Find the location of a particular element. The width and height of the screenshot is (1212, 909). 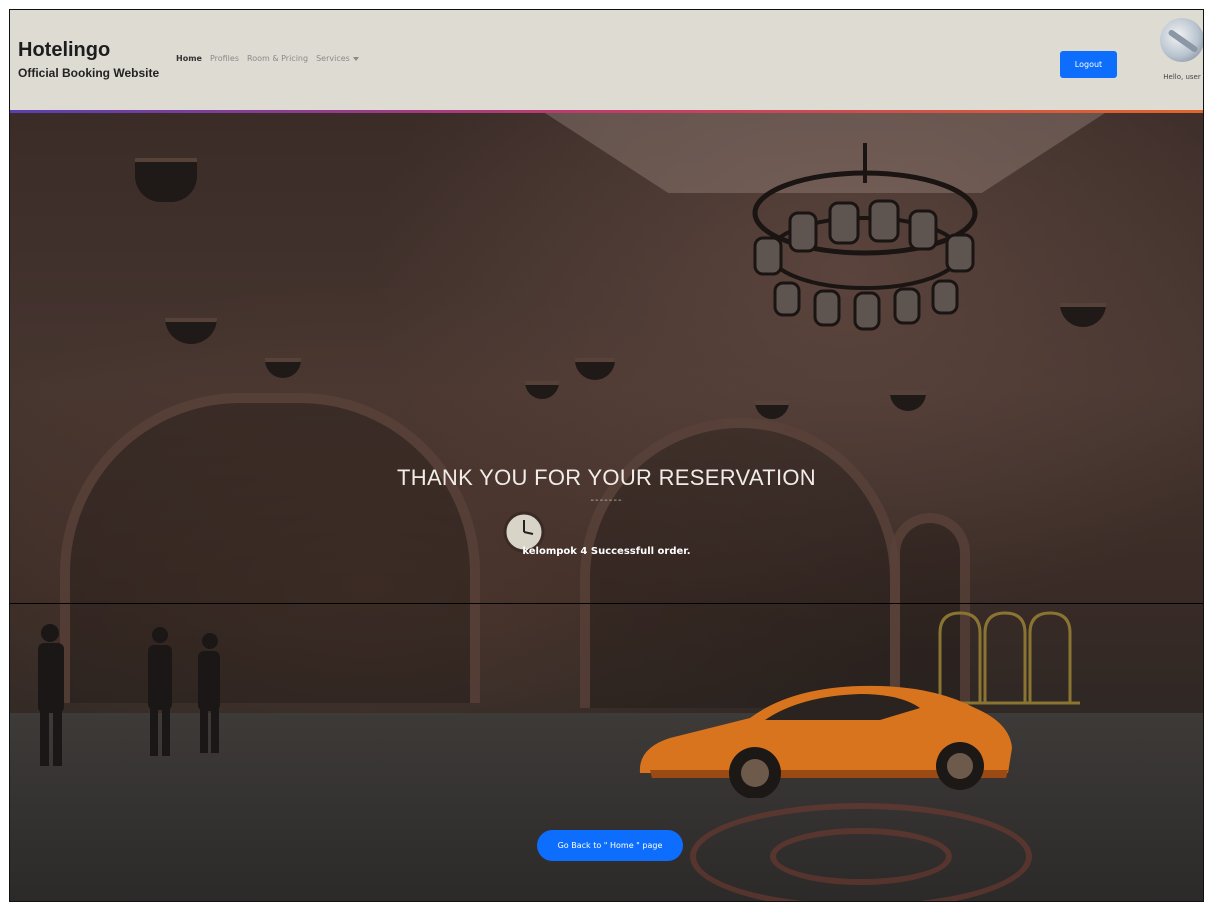

avatar-image-icon is located at coordinates (1183, 41).